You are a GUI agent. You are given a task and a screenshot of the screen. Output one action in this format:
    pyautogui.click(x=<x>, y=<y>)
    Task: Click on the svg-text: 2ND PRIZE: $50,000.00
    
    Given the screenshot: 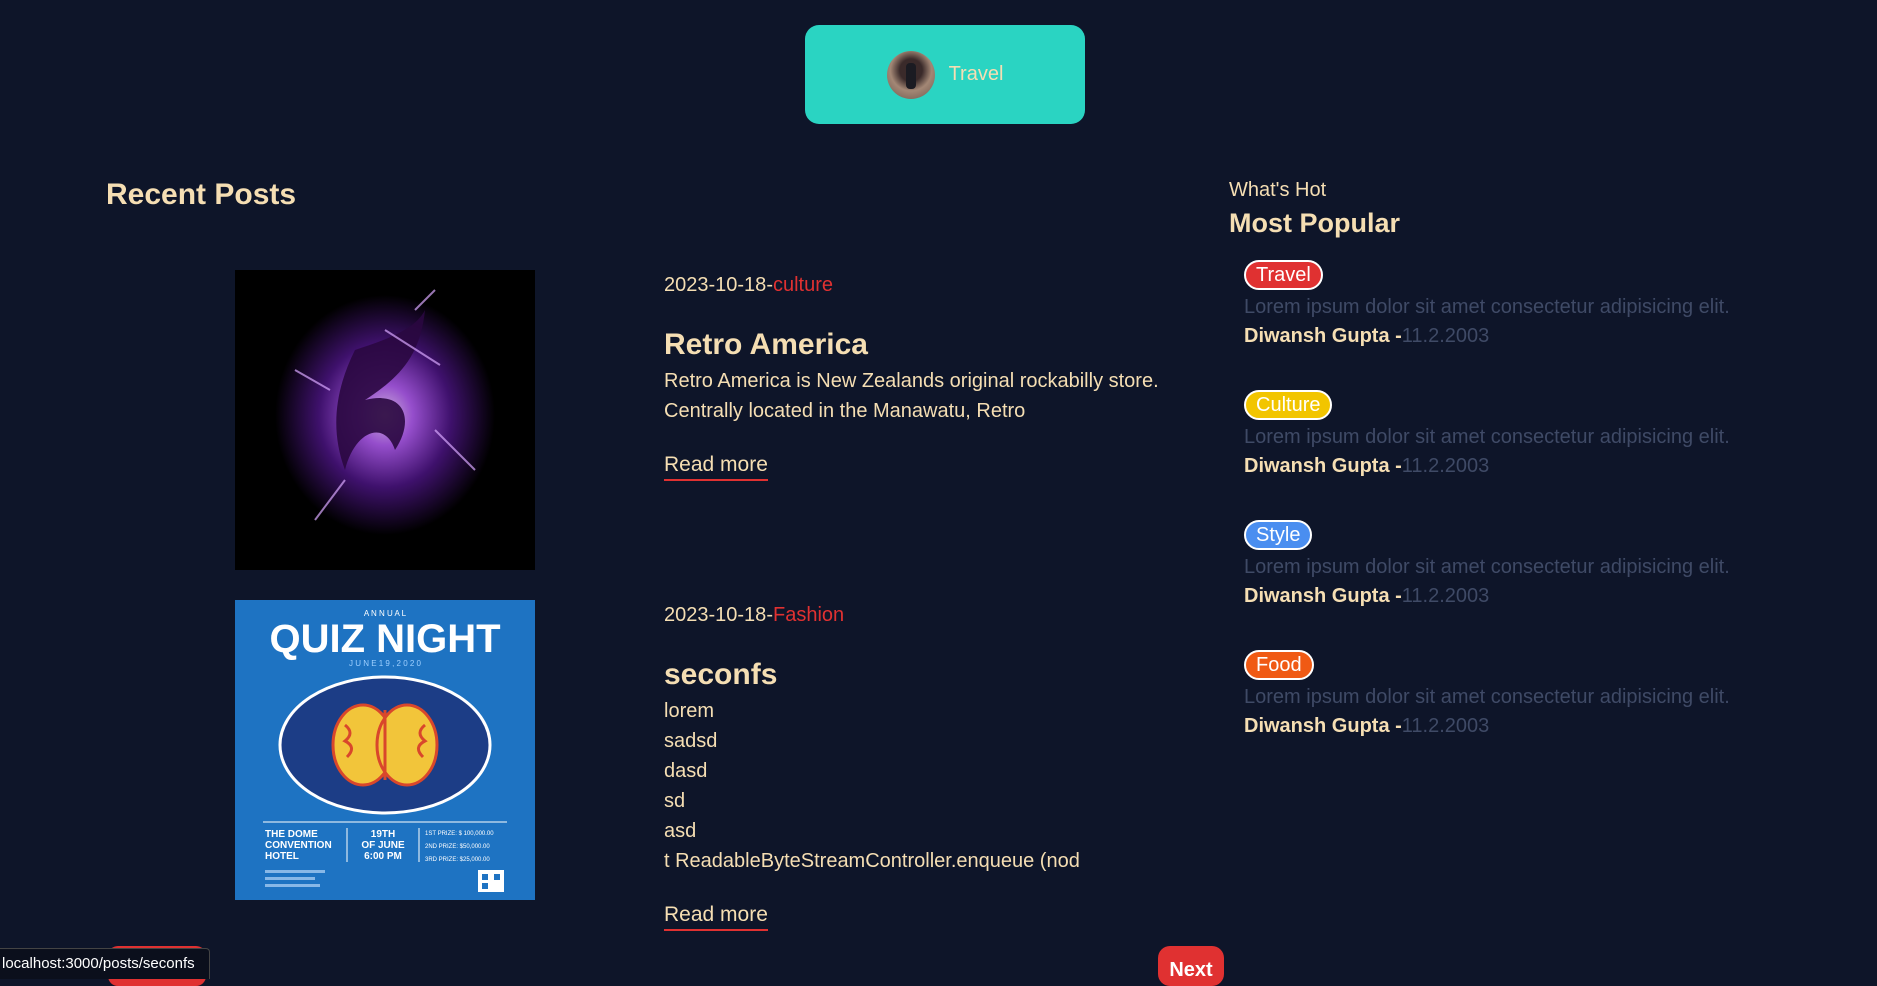 What is the action you would take?
    pyautogui.click(x=457, y=847)
    